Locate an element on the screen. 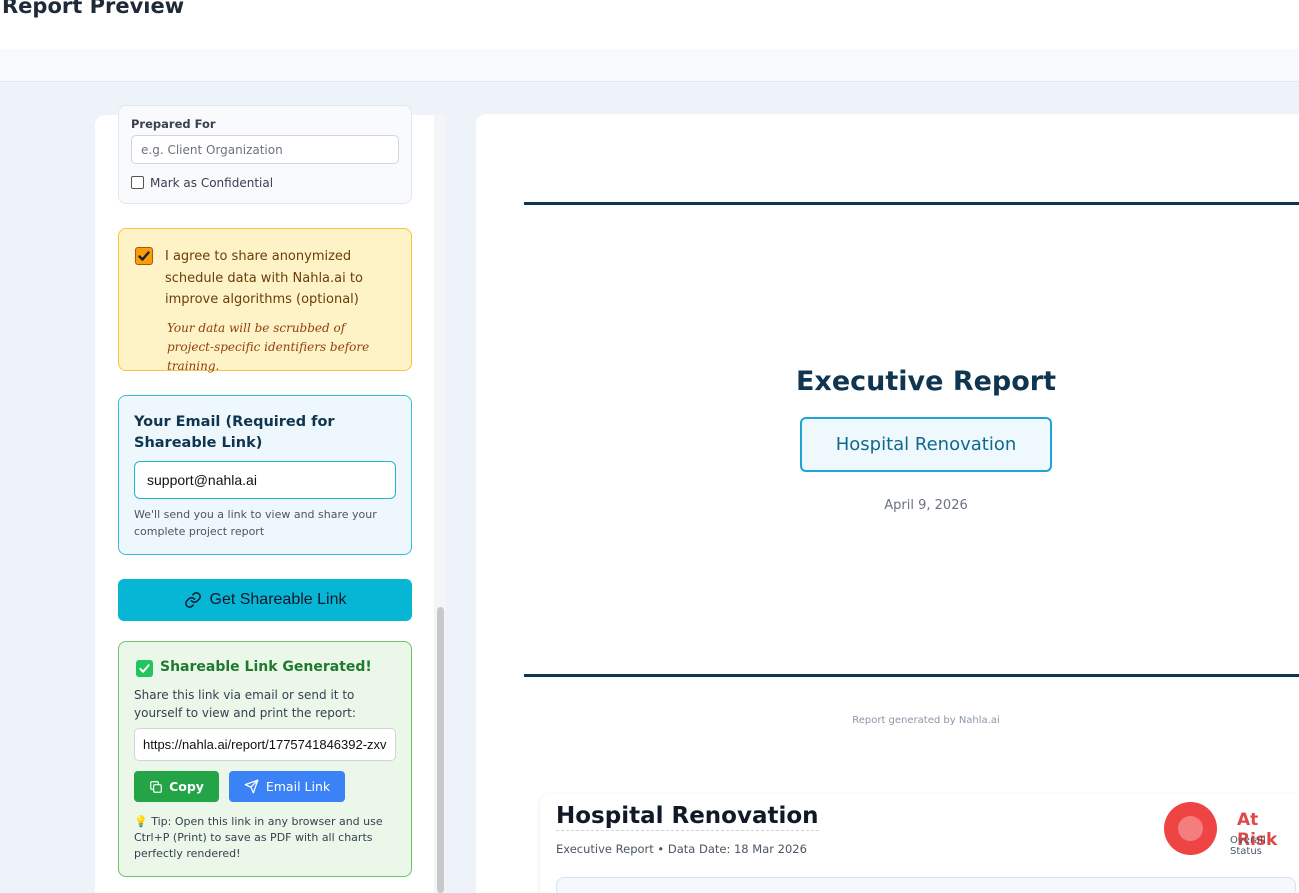 The width and height of the screenshot is (1299, 893). summary-card-inner-panel is located at coordinates (926, 885).